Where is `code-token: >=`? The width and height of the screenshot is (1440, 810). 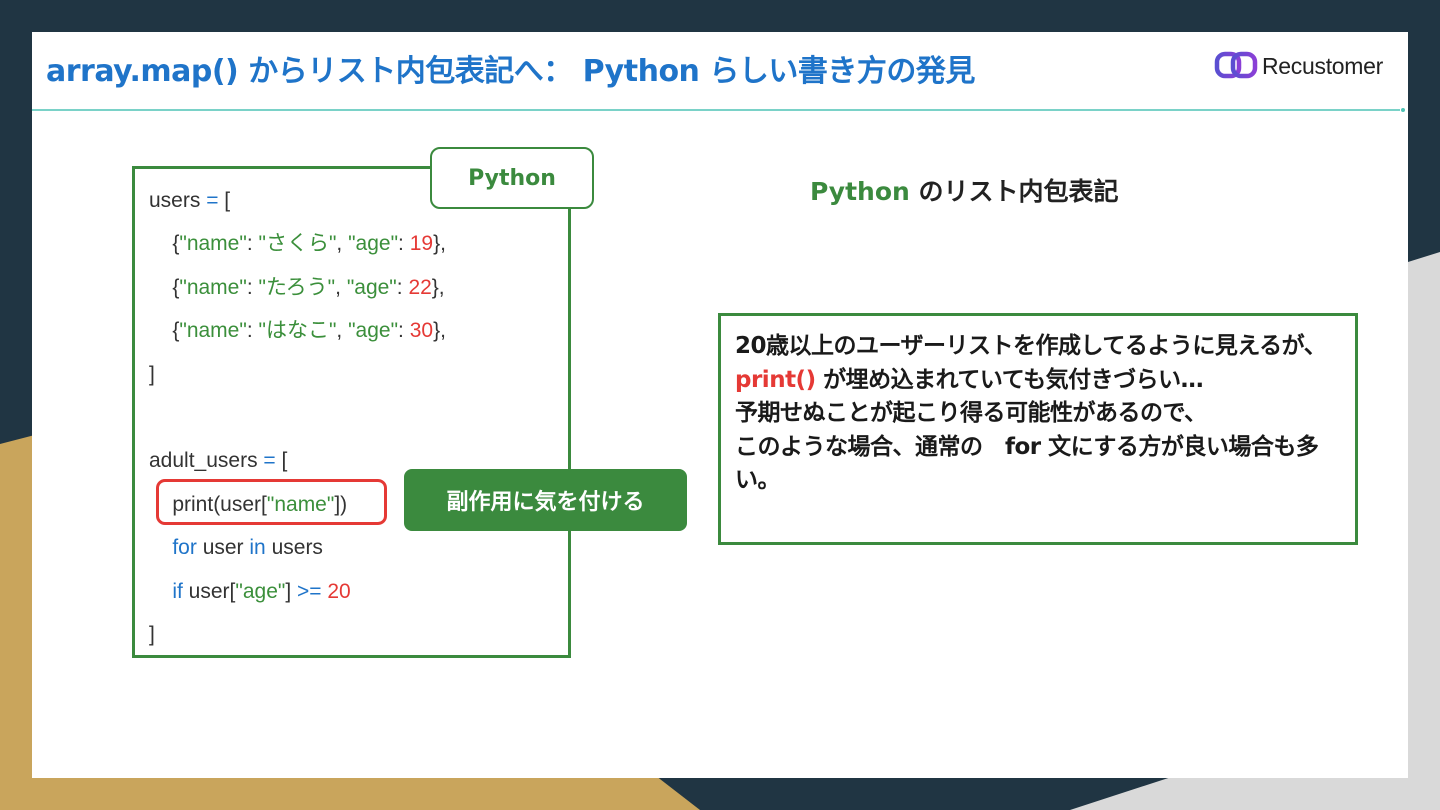 code-token: >= is located at coordinates (309, 591).